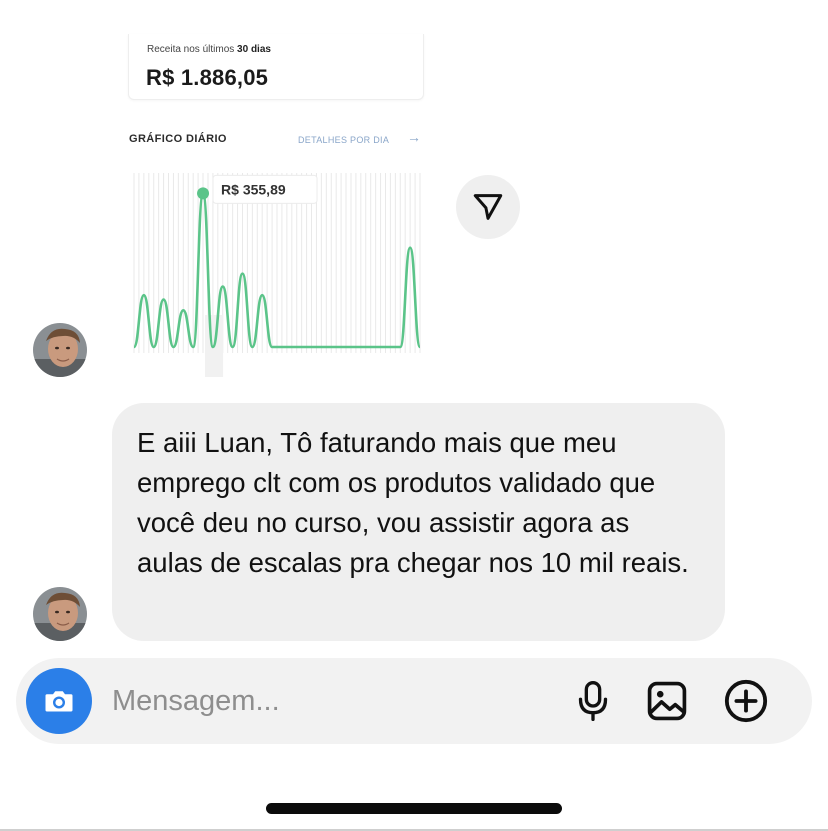  Describe the element at coordinates (209, 49) in the screenshot. I see `revenue-label: Receita nos últimos 30 dias` at that location.